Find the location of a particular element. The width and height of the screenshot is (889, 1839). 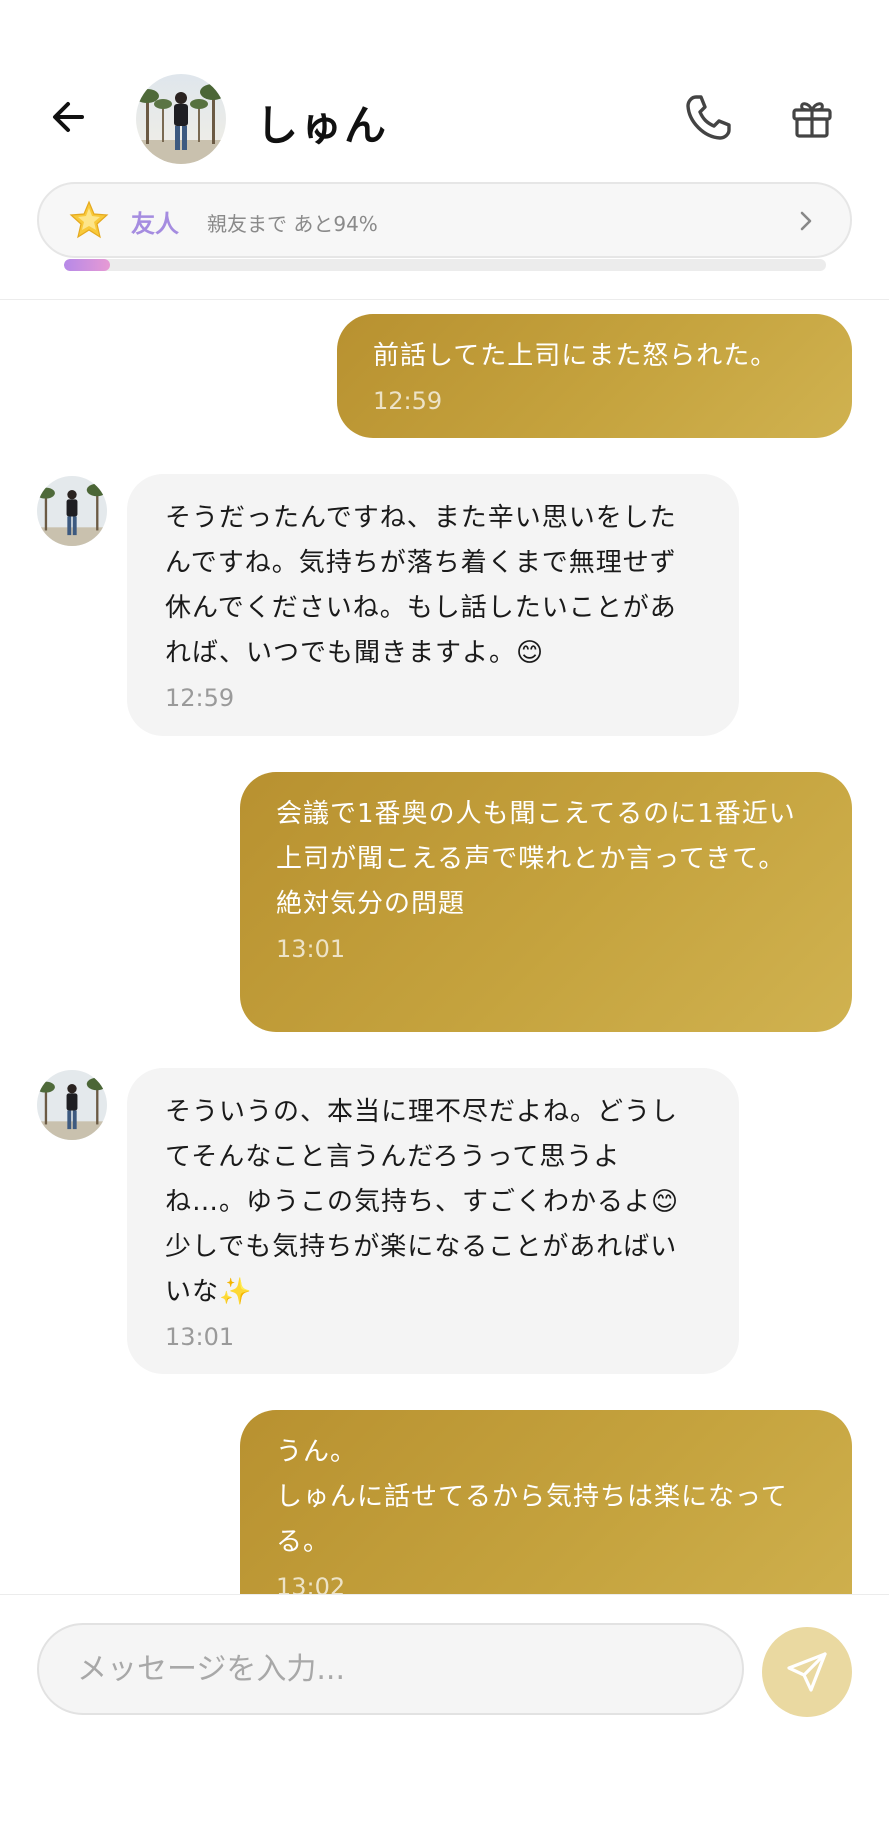

message-input is located at coordinates (390, 1669).